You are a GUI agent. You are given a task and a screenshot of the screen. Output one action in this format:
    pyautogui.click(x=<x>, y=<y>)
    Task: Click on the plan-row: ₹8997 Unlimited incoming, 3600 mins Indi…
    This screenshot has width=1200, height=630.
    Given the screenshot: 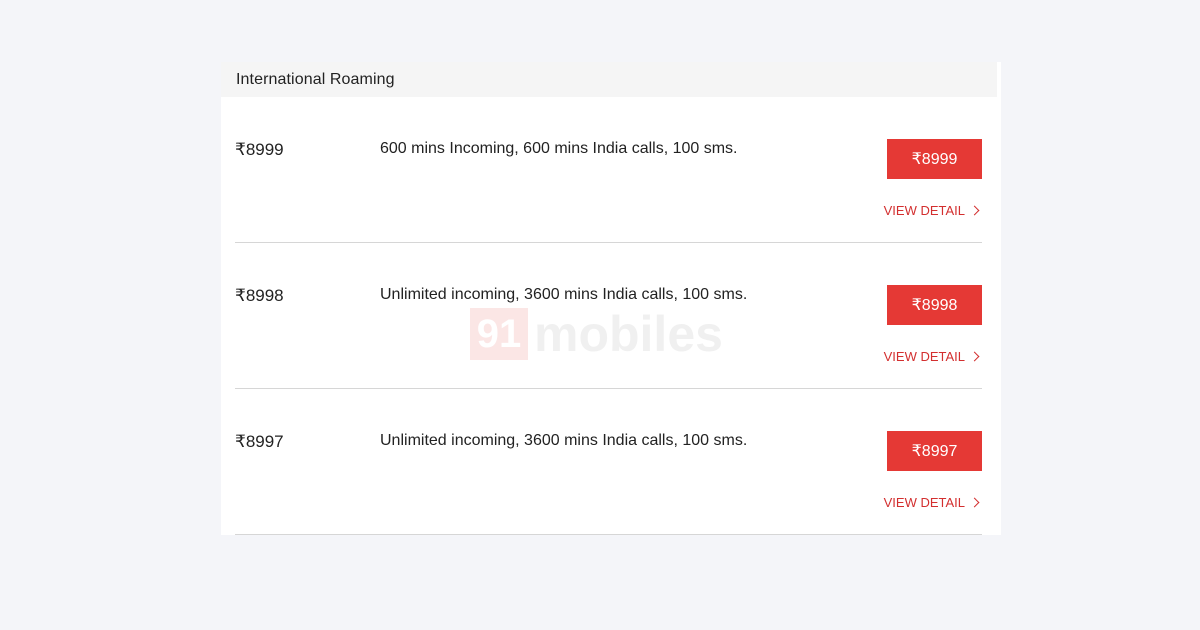 What is the action you would take?
    pyautogui.click(x=608, y=462)
    